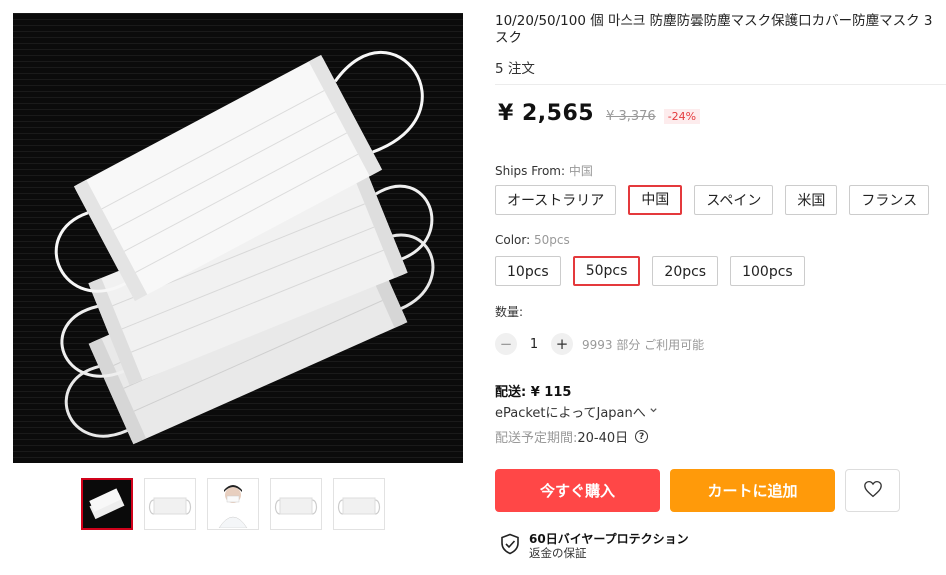 This screenshot has width=946, height=575. I want to click on delivery-estimate-label: 配送予定期間:, so click(536, 438).